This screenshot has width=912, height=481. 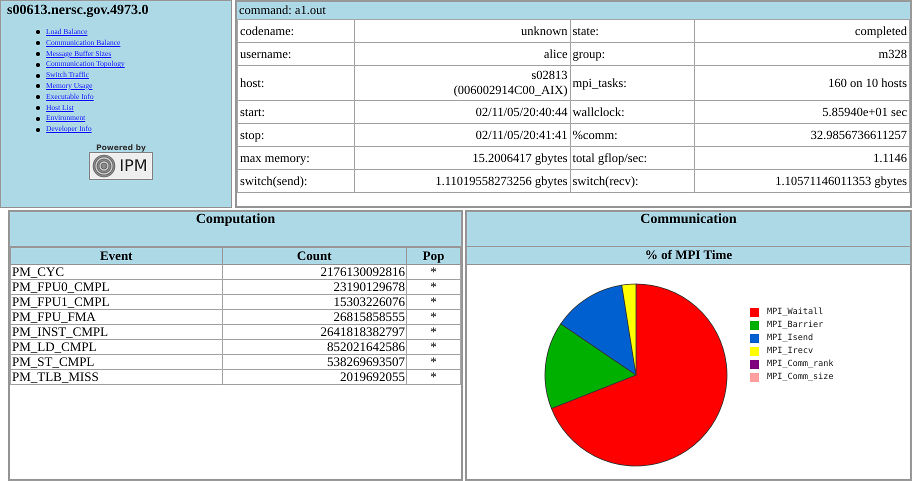 I want to click on field-value: alice, so click(x=462, y=54).